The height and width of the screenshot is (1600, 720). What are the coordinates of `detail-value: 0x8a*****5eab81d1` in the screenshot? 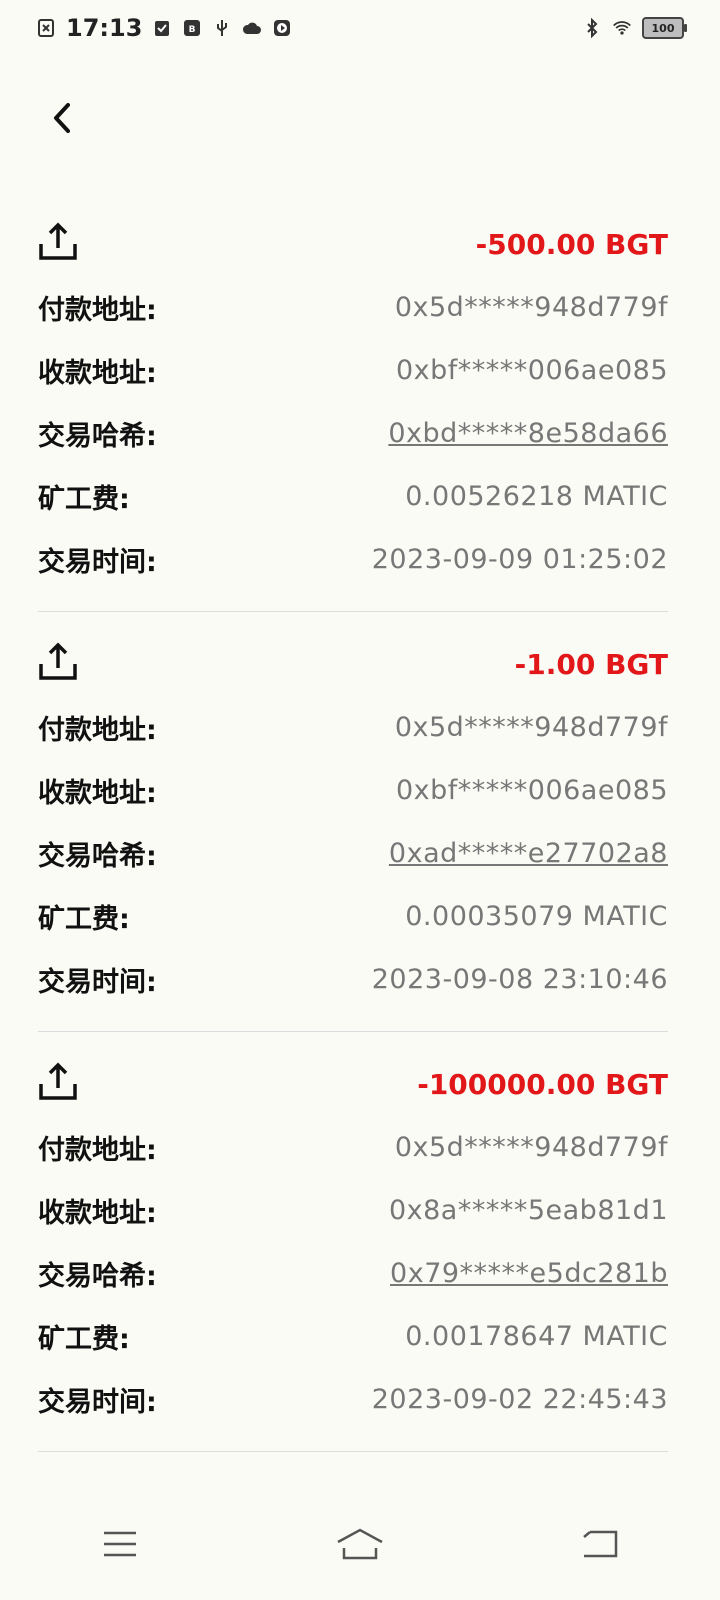 It's located at (528, 1210).